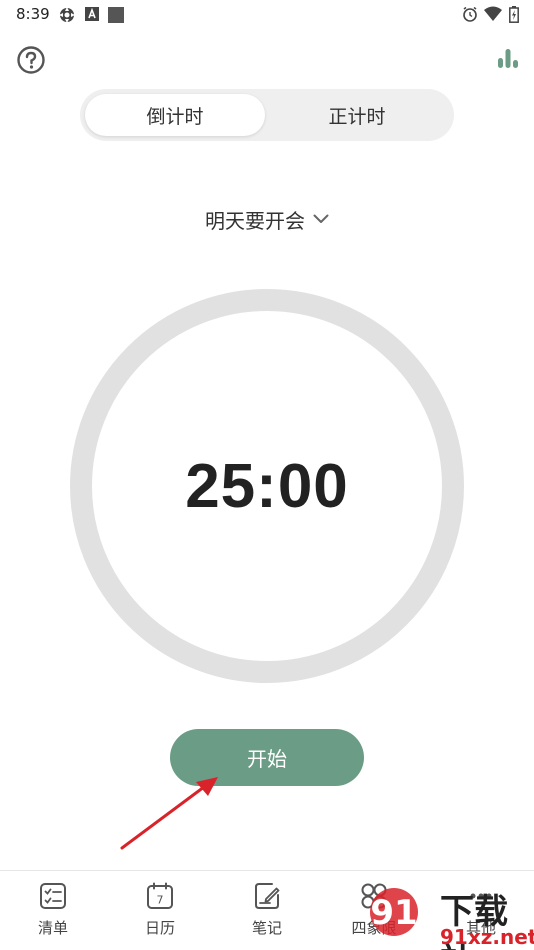  What do you see at coordinates (169, 813) in the screenshot?
I see `annotation-arrow-icon` at bounding box center [169, 813].